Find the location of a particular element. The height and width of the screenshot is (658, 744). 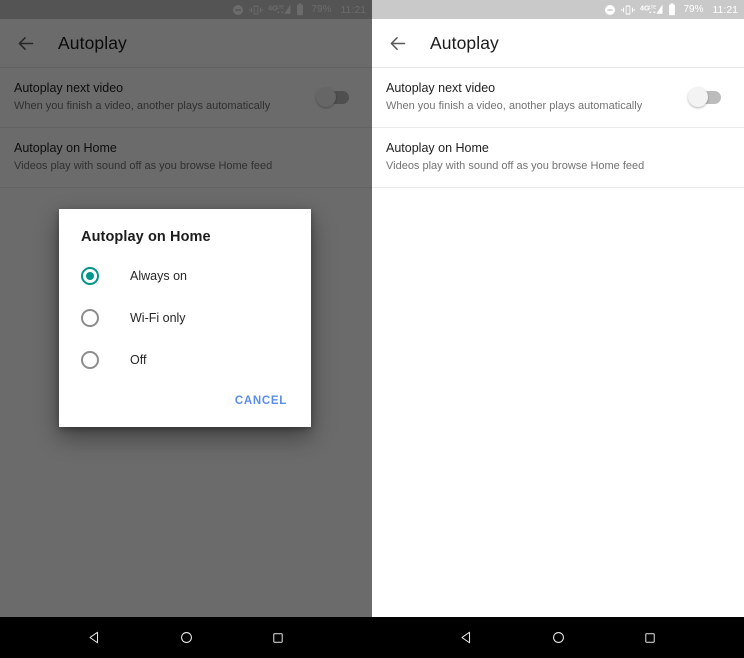

do-not-disturb-icon is located at coordinates (610, 9).